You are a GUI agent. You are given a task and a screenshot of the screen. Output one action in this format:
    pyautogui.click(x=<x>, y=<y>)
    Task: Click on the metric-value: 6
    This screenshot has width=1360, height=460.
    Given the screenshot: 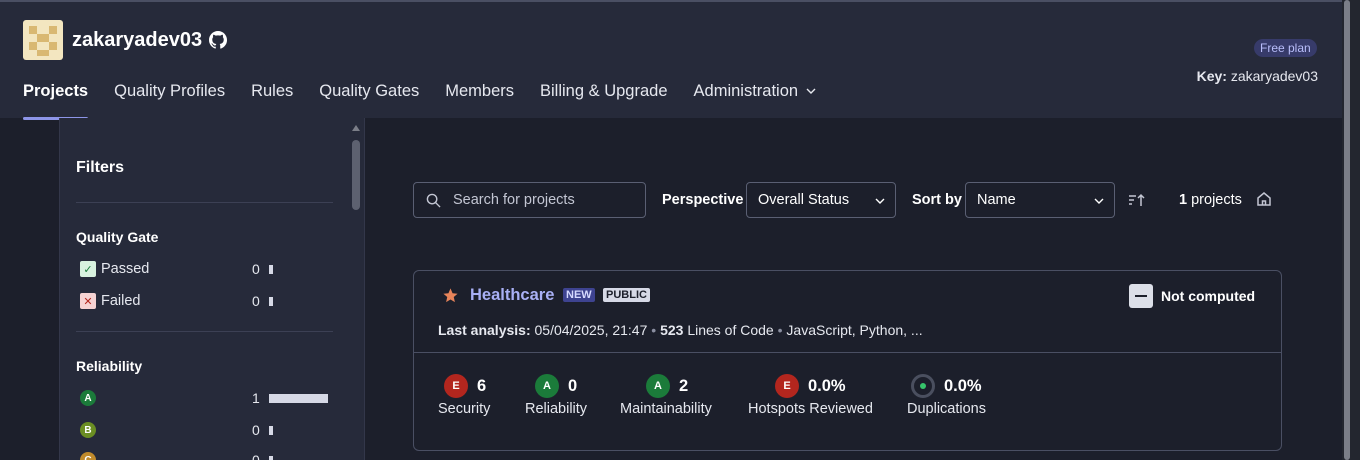 What is the action you would take?
    pyautogui.click(x=482, y=385)
    